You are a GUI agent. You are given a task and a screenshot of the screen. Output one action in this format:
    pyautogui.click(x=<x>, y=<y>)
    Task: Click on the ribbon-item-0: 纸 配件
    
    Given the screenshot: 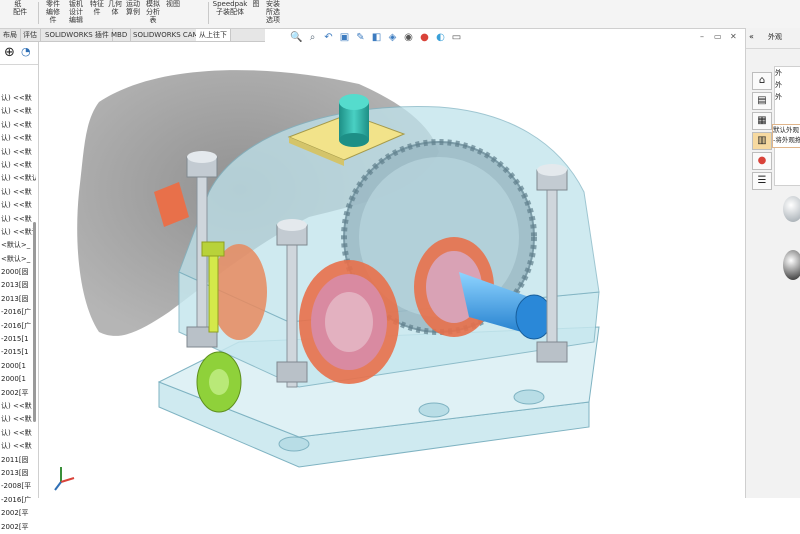 What is the action you would take?
    pyautogui.click(x=19, y=13)
    